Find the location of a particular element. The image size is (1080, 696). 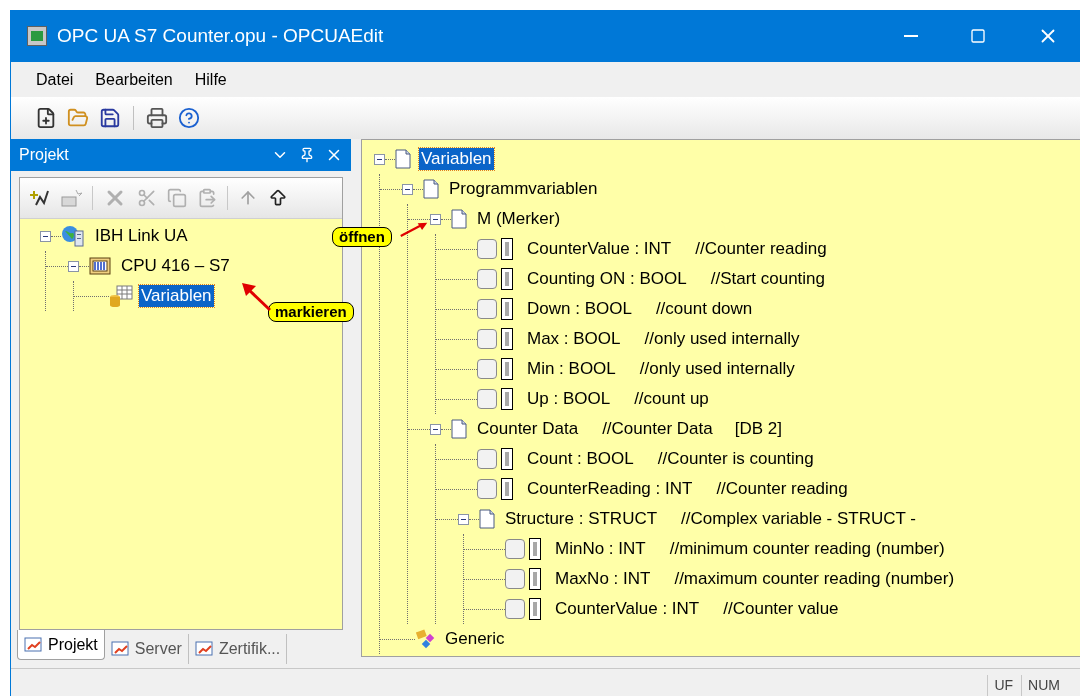

window-title: OPC UA S7 Counter.opu - OPCUAEdit is located at coordinates (220, 35).